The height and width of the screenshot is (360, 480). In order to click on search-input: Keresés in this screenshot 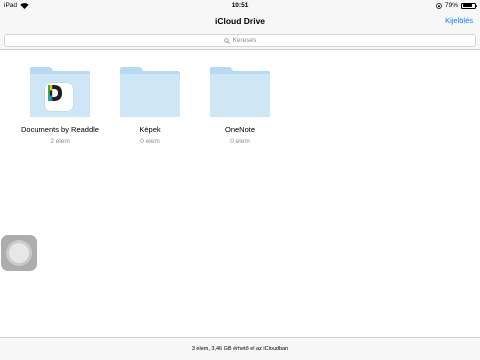, I will do `click(240, 40)`.